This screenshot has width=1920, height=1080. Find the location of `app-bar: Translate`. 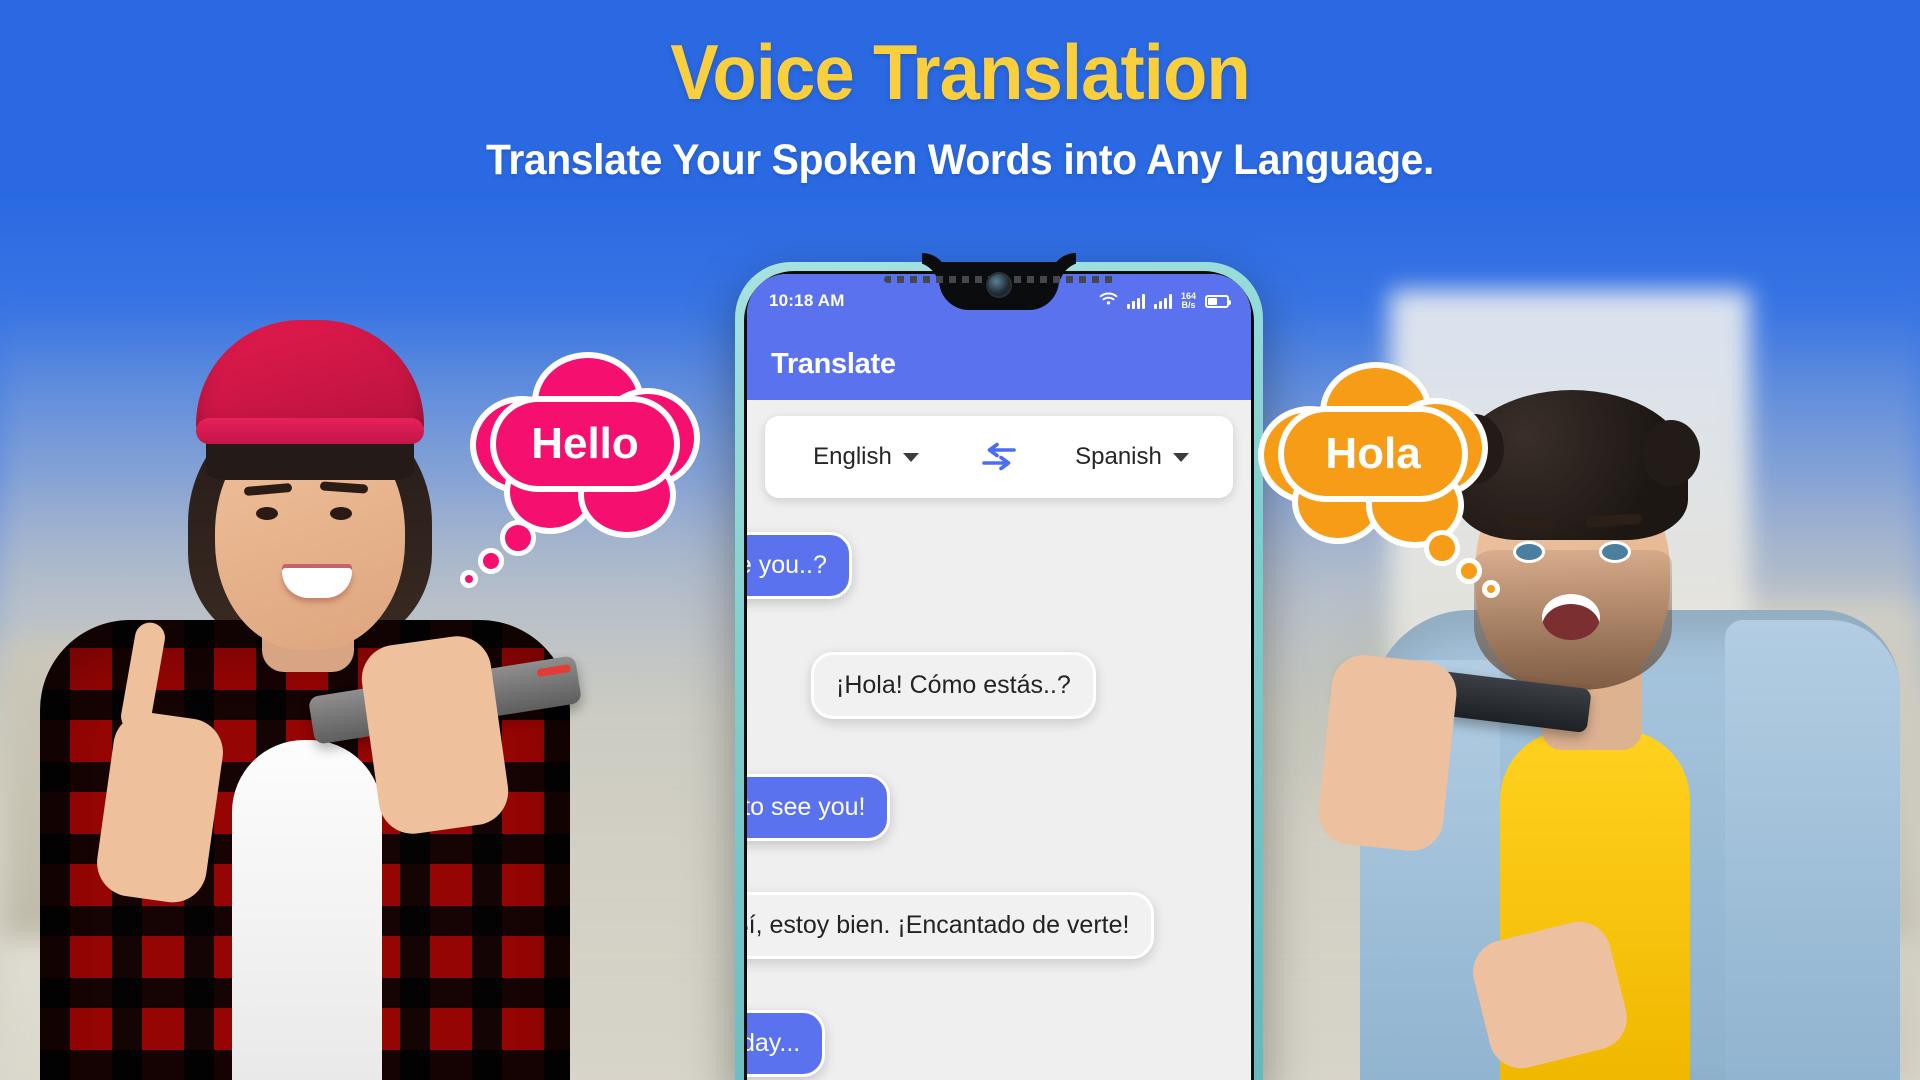

app-bar: Translate is located at coordinates (999, 364).